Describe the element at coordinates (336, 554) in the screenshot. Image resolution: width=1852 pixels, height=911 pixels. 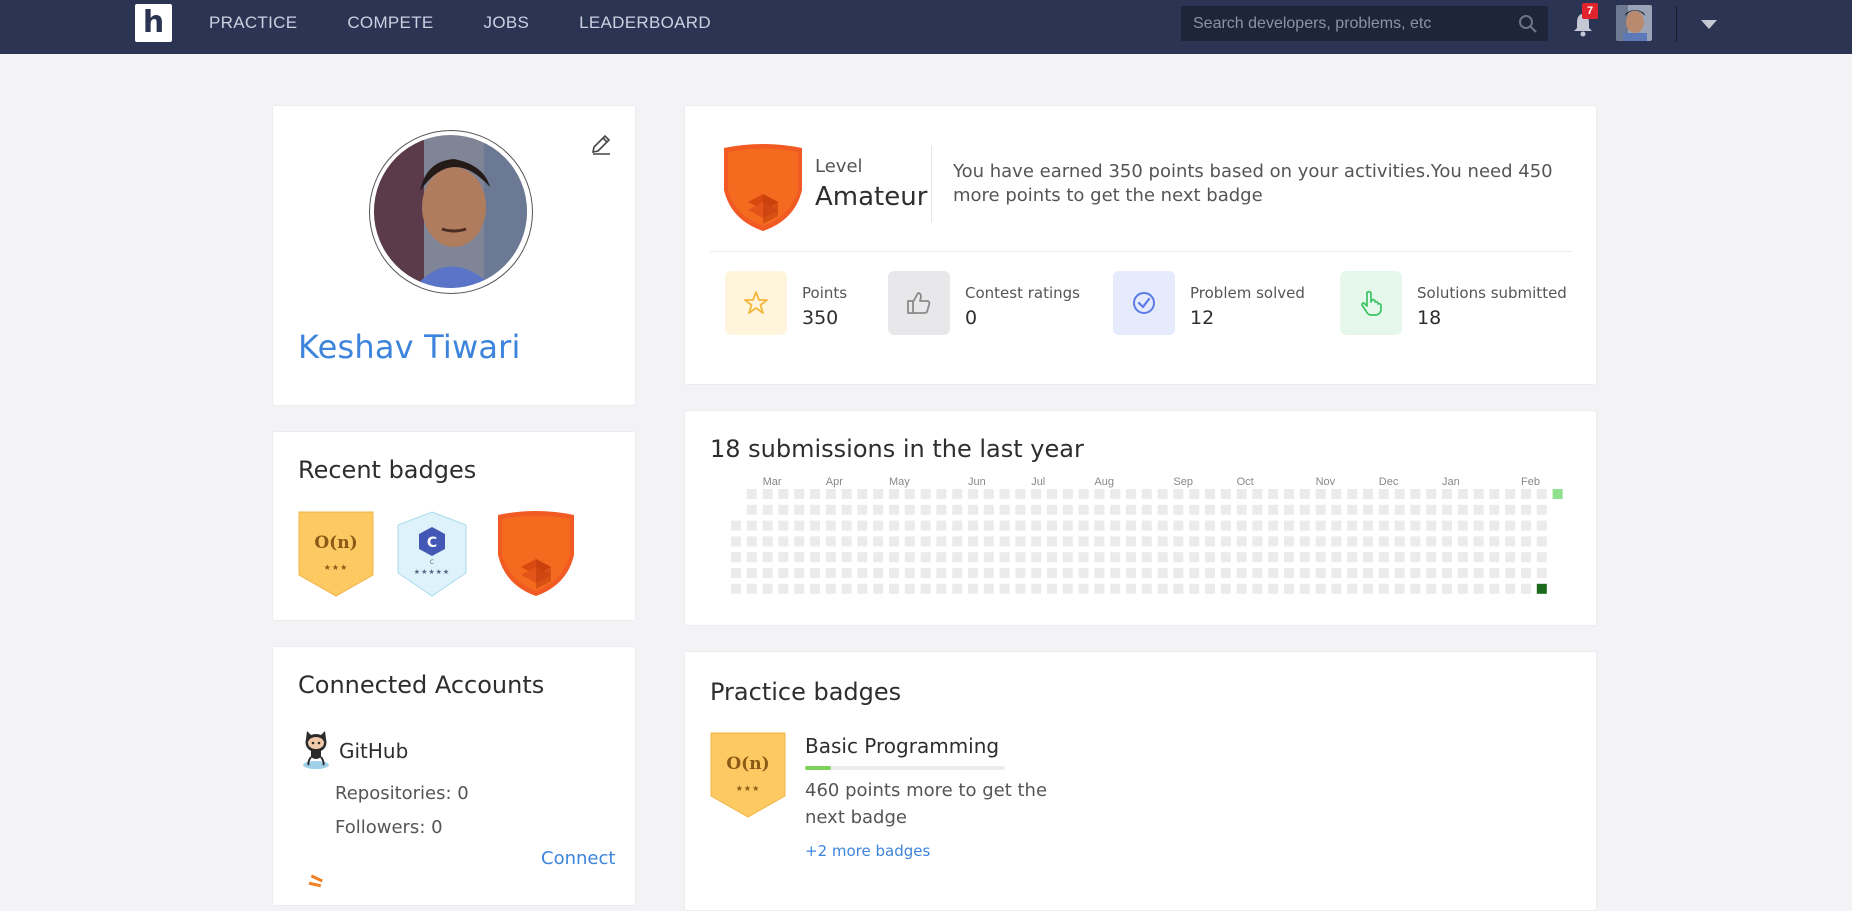
I see `complexity-badge-icon: O(n) ★★★` at that location.